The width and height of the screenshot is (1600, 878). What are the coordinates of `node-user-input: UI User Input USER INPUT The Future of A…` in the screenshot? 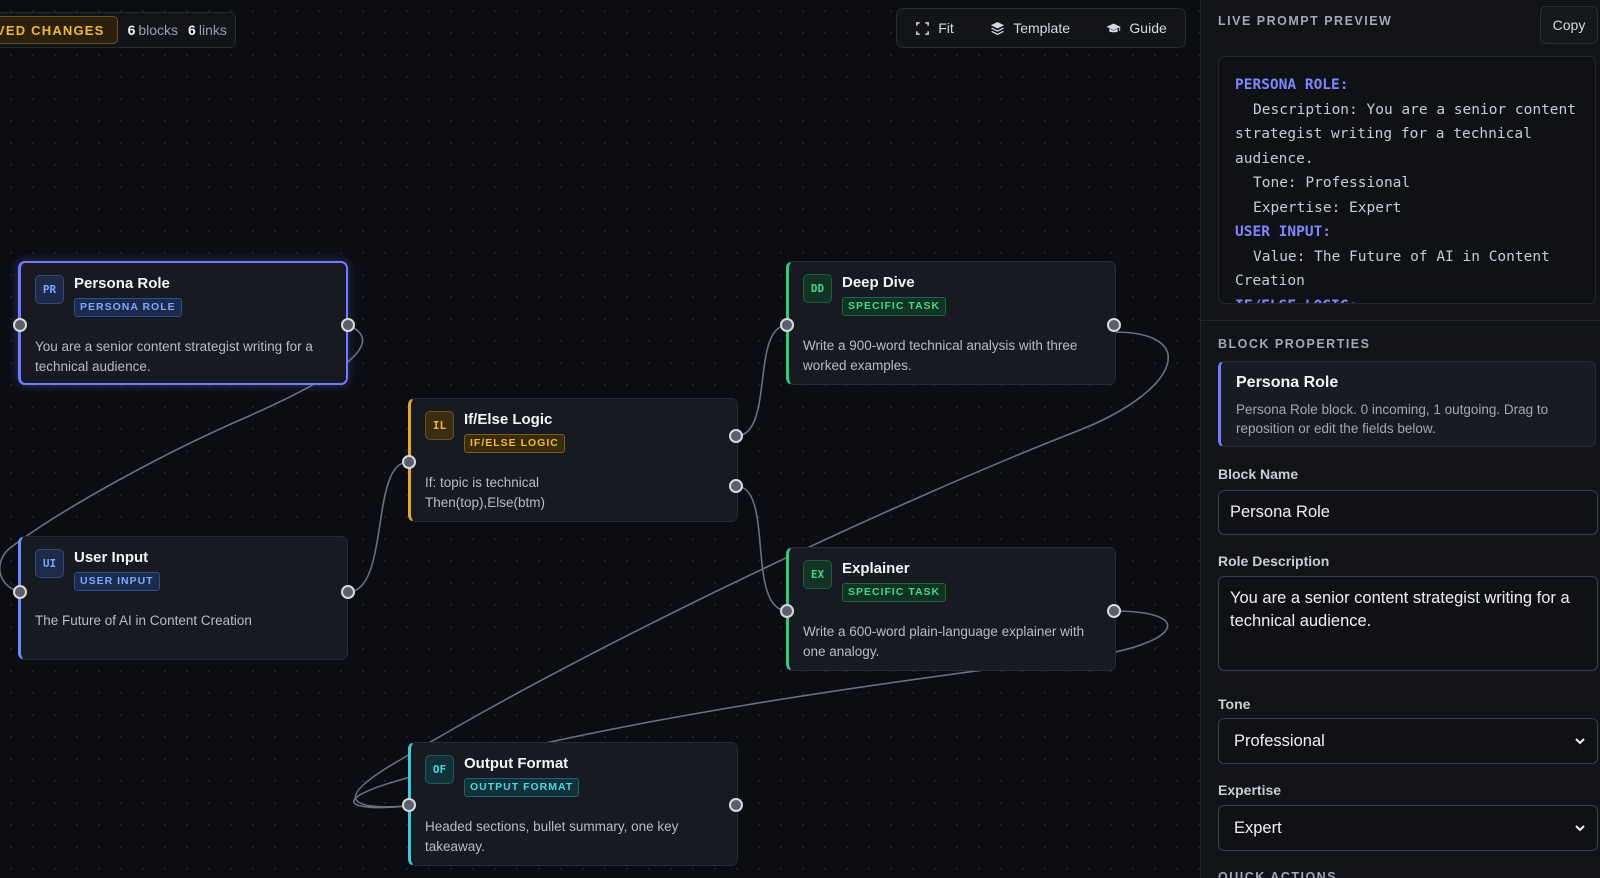 It's located at (183, 598).